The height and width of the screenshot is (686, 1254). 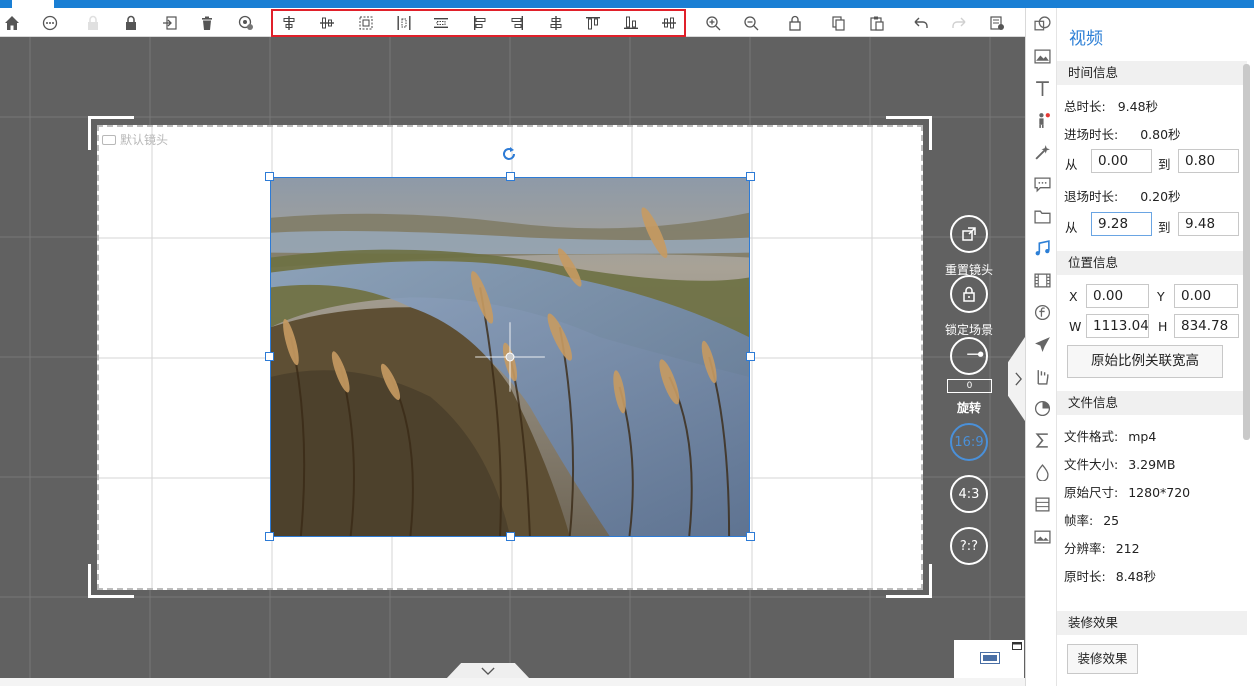 I want to click on align-left-icon, so click(x=480, y=23).